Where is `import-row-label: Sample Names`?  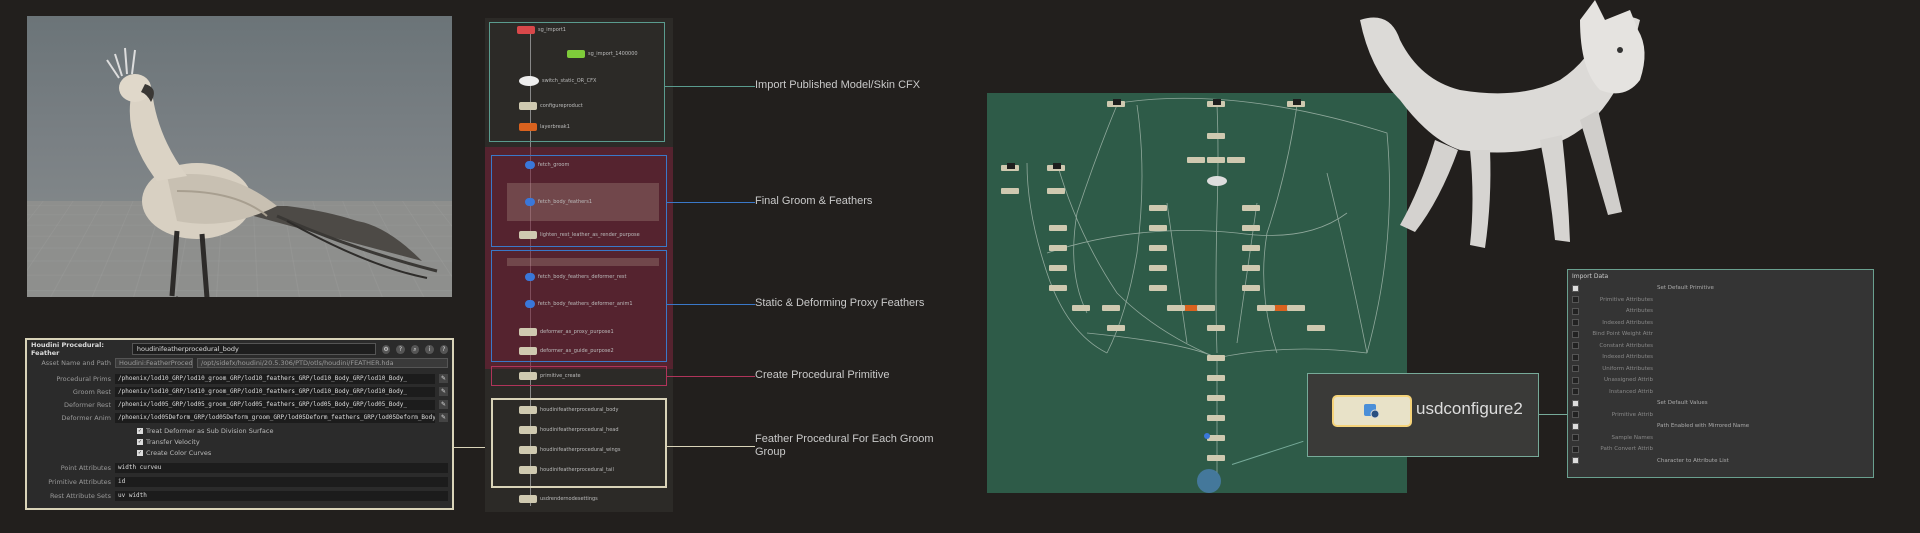 import-row-label: Sample Names is located at coordinates (1632, 437).